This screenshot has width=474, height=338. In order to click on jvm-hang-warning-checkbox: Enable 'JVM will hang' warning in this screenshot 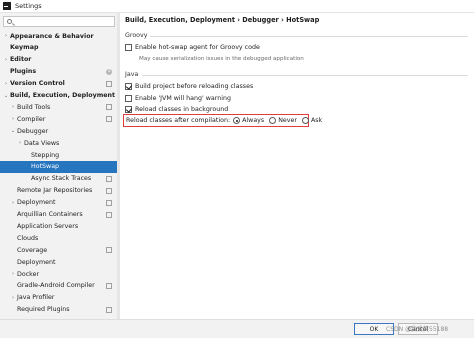, I will do `click(178, 98)`.